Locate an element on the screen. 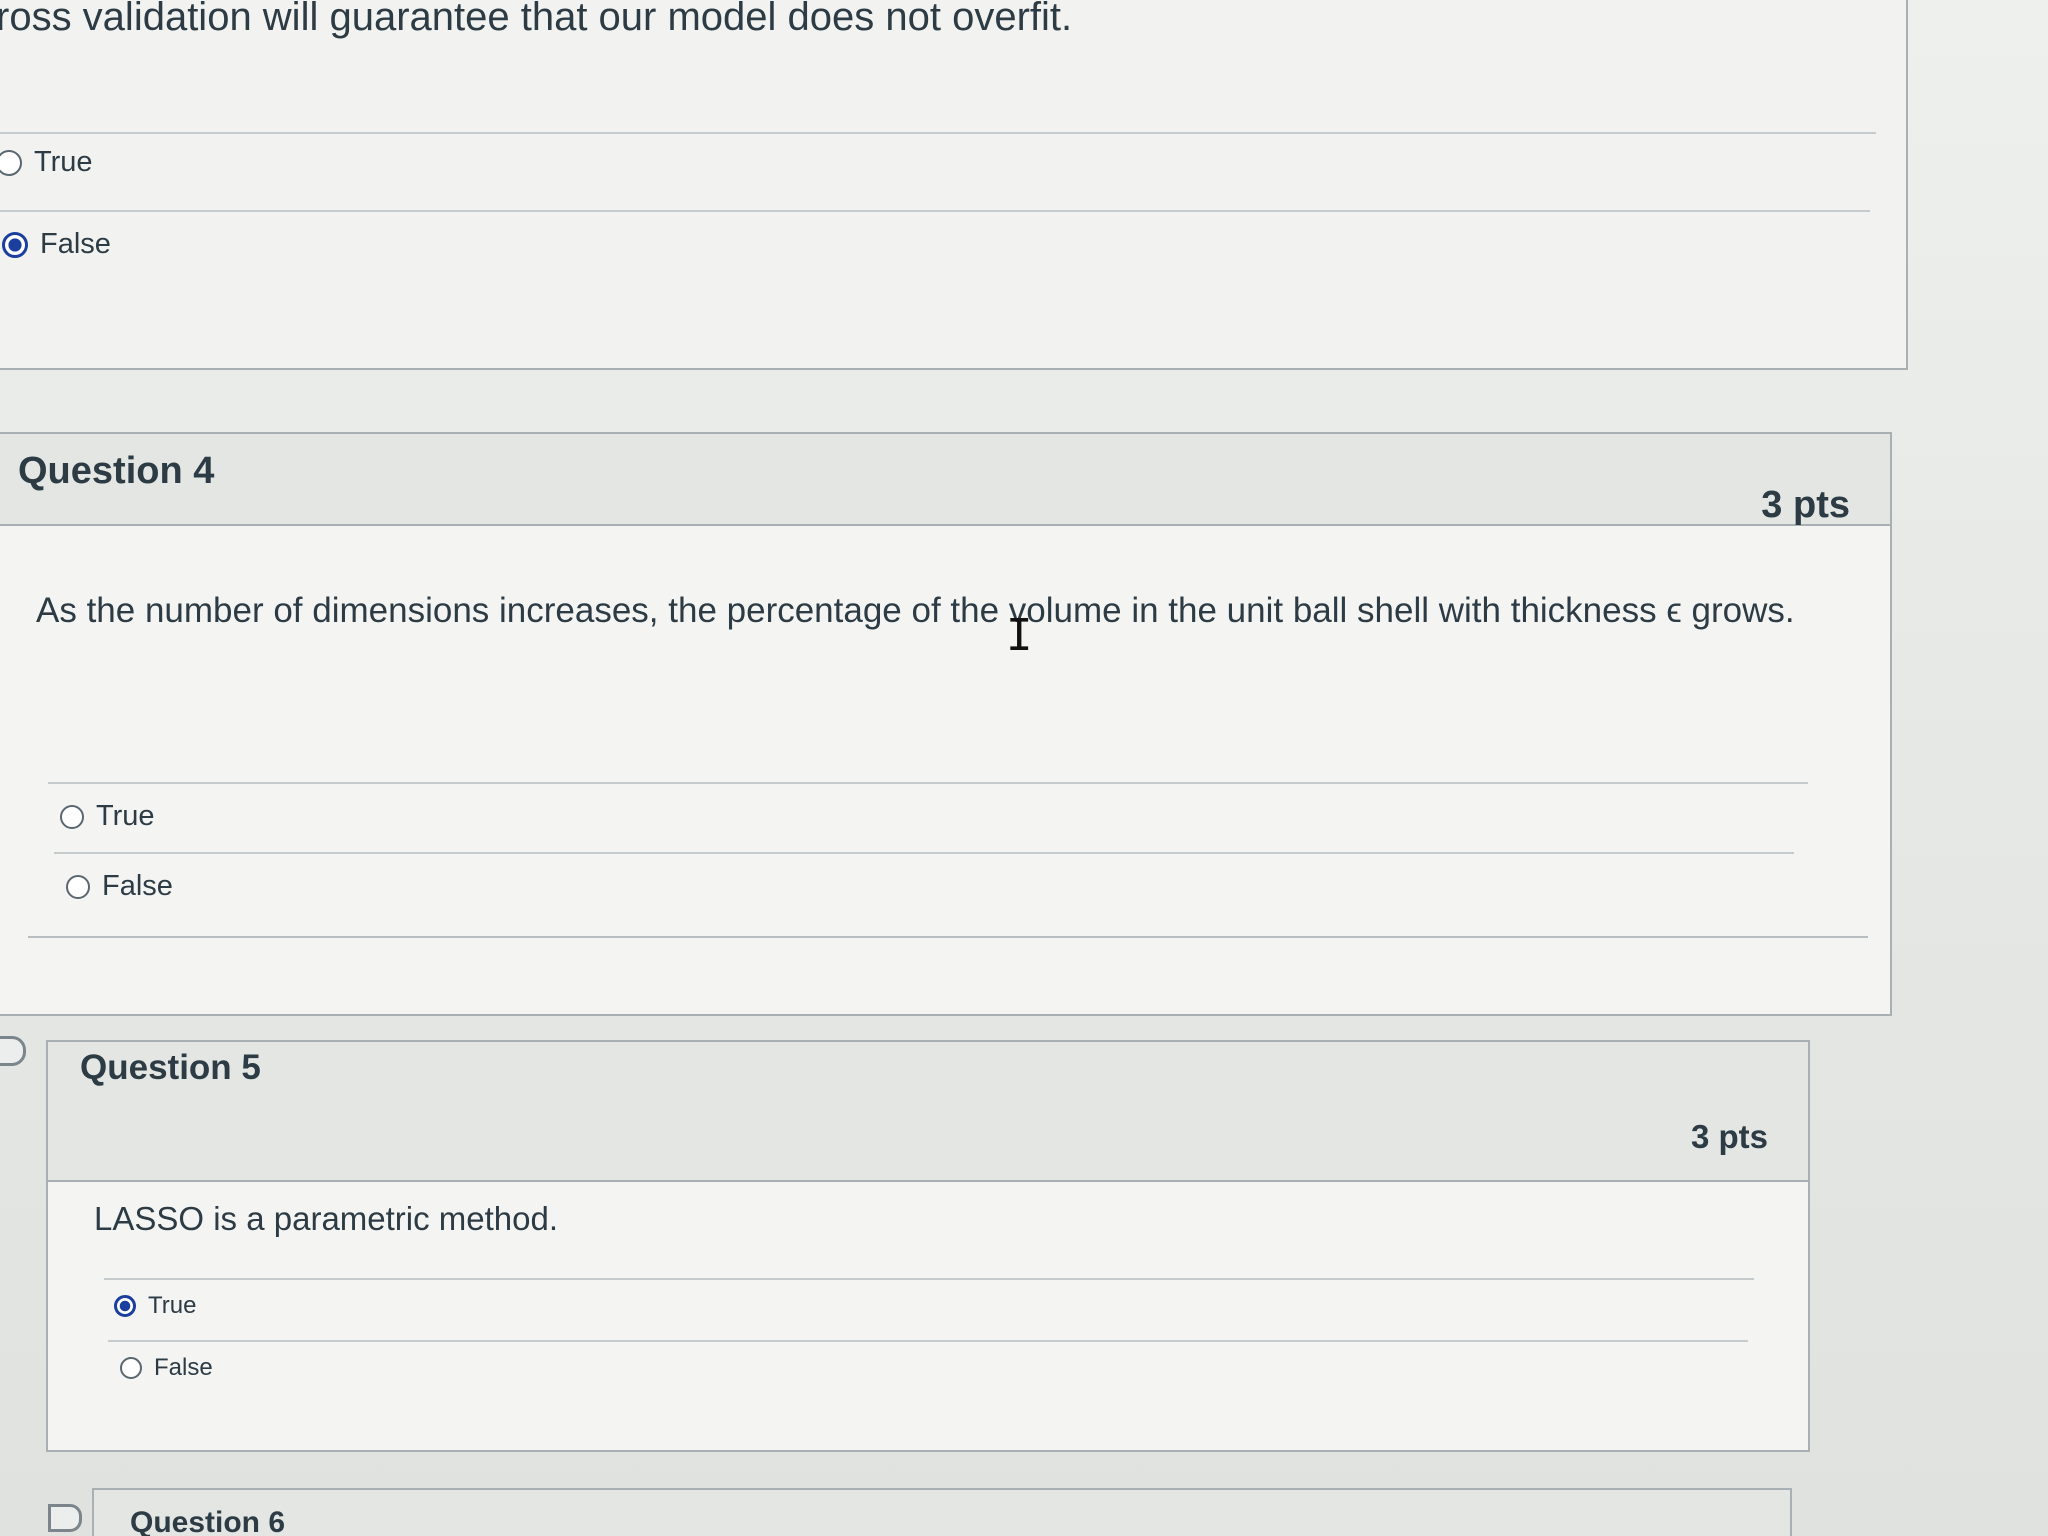  question-6-card: Question 6 is located at coordinates (942, 1512).